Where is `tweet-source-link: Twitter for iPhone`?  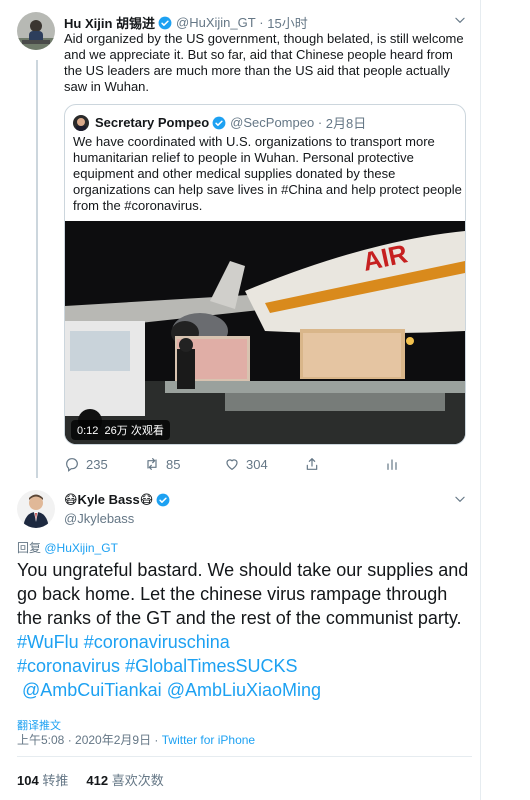
tweet-source-link: Twitter for iPhone is located at coordinates (208, 740).